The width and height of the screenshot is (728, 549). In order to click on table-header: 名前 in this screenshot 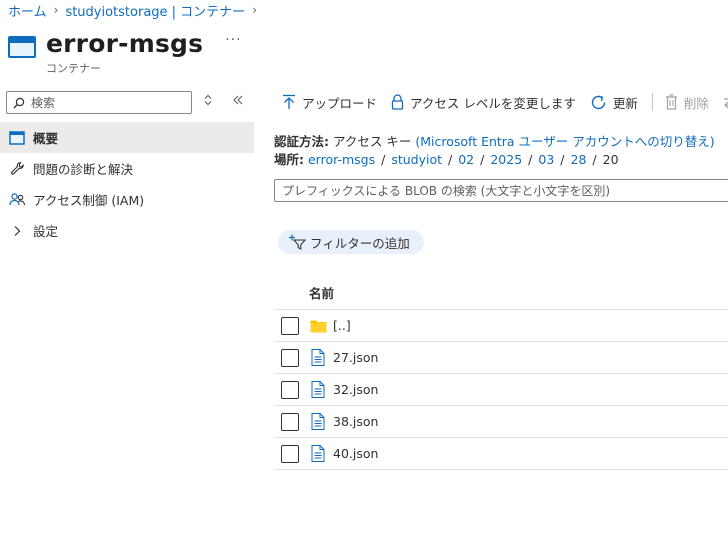, I will do `click(501, 293)`.